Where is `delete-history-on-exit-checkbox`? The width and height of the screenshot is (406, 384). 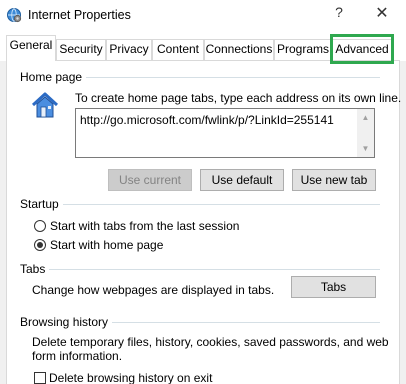
delete-history-on-exit-checkbox is located at coordinates (40, 378).